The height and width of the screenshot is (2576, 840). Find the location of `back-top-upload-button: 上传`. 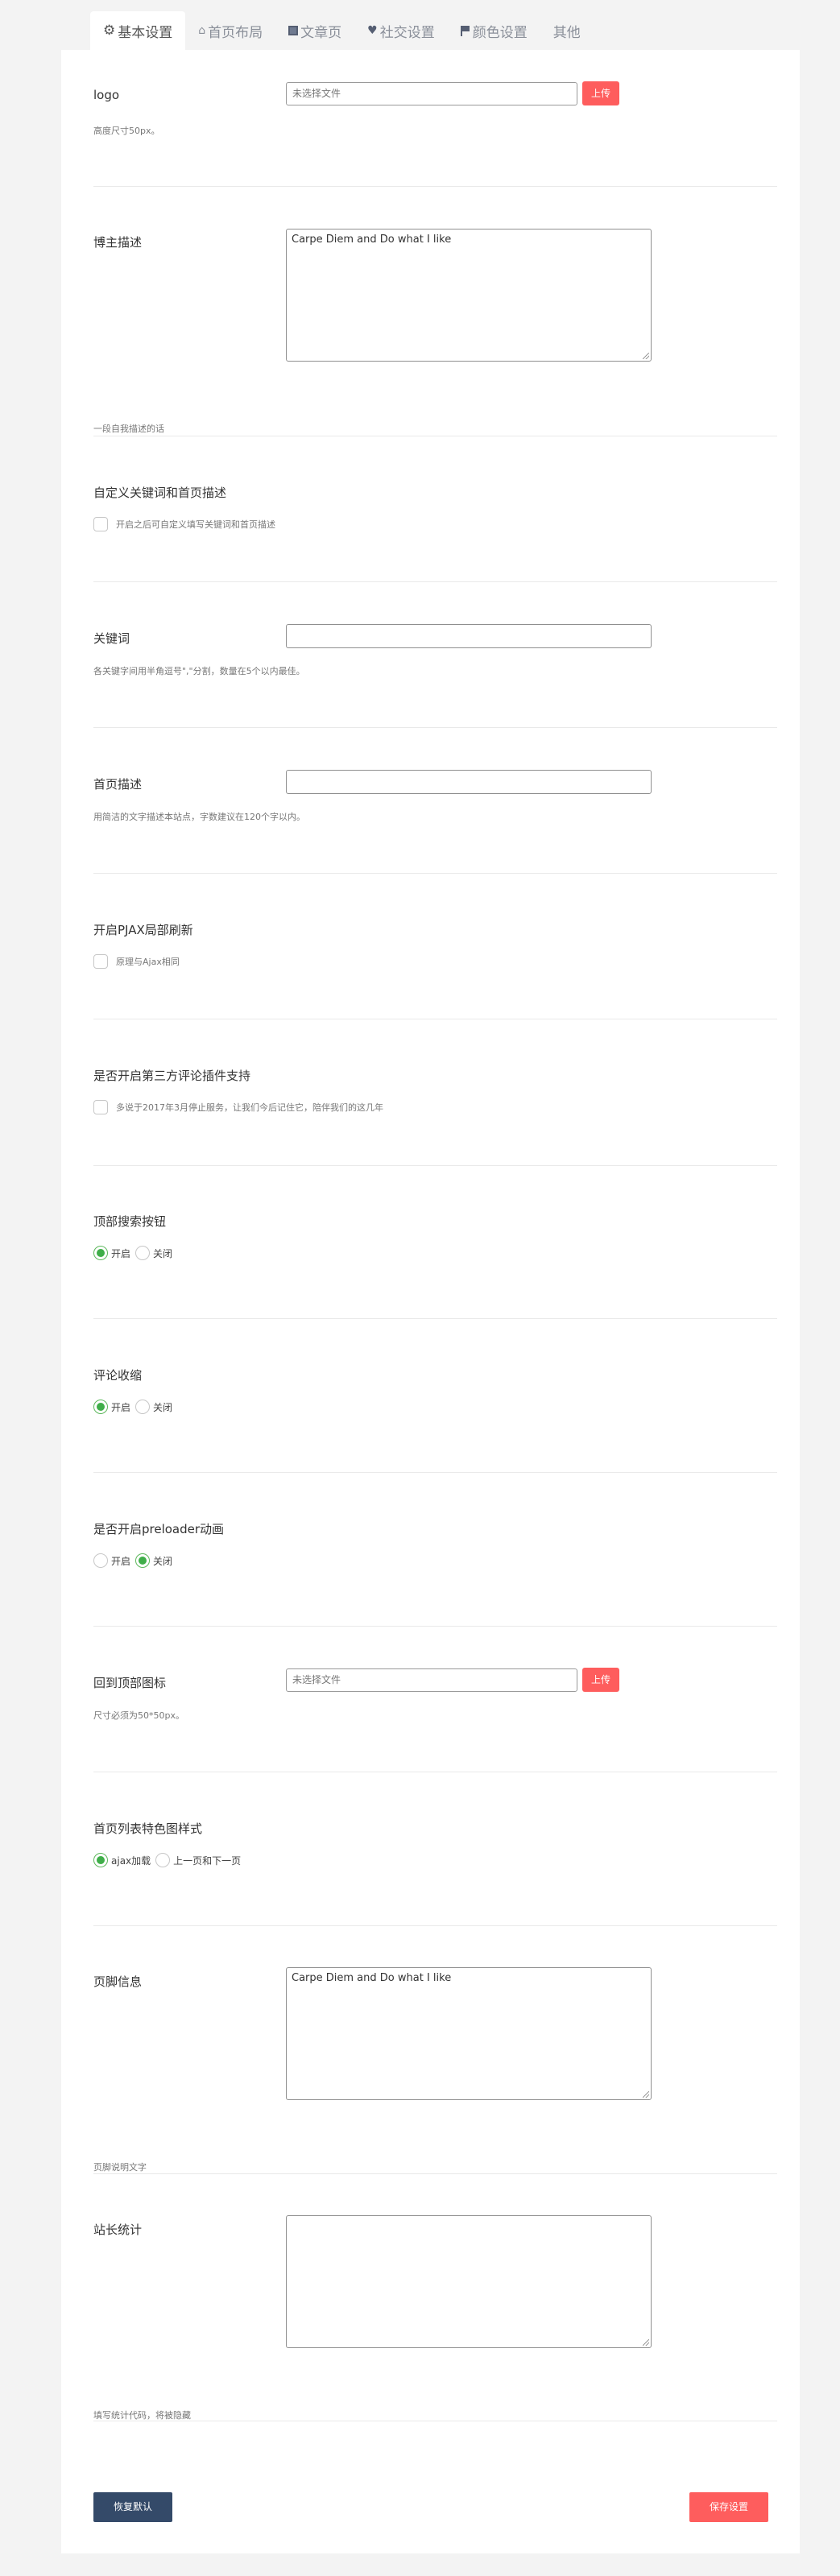

back-top-upload-button: 上传 is located at coordinates (600, 1680).